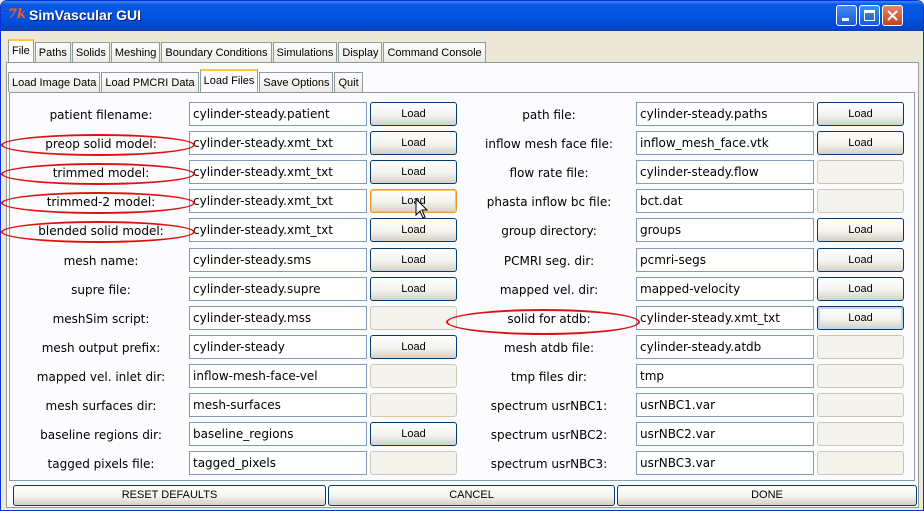 This screenshot has height=511, width=924. Describe the element at coordinates (549, 464) in the screenshot. I see `label-spectrum-usrnbc3: spectrum usrNBC3:` at that location.